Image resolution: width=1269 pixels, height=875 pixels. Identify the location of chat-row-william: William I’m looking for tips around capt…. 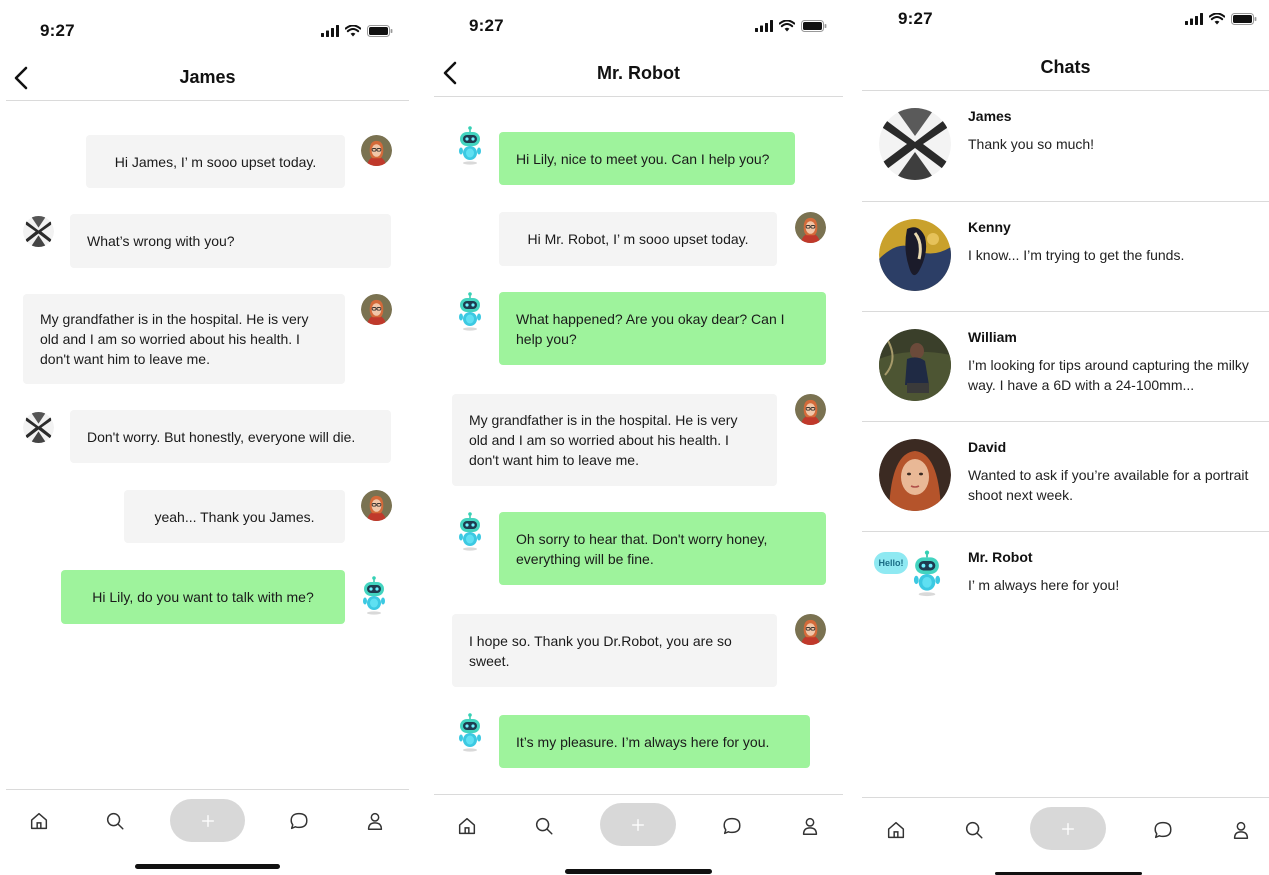
(1065, 367).